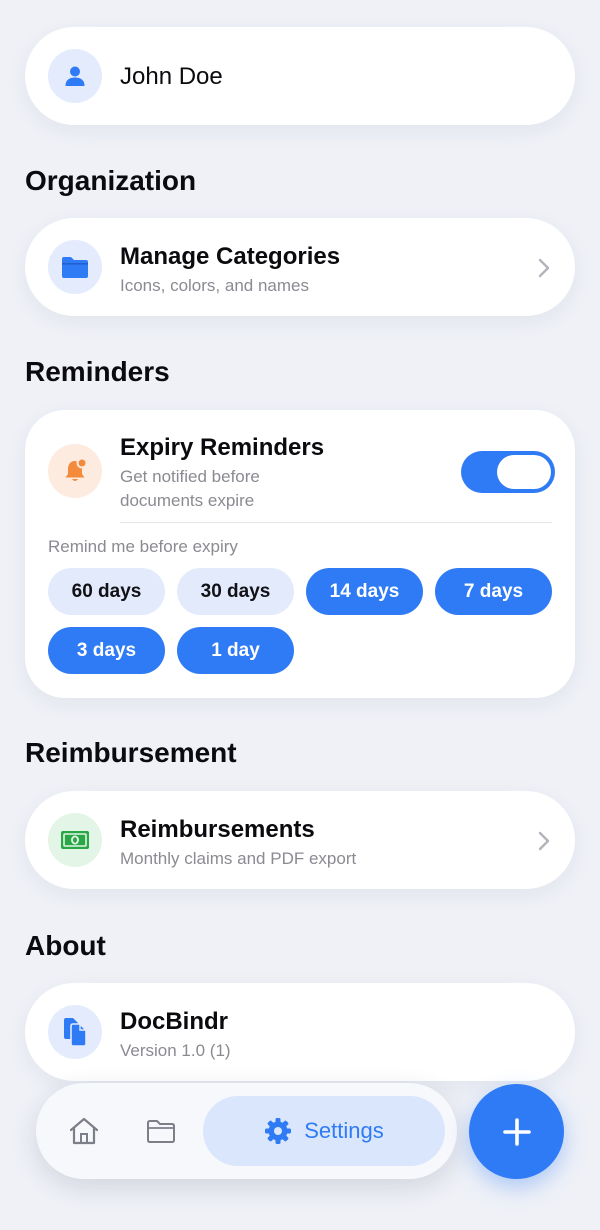  What do you see at coordinates (235, 591) in the screenshot?
I see `chip-30-days: 30 days` at bounding box center [235, 591].